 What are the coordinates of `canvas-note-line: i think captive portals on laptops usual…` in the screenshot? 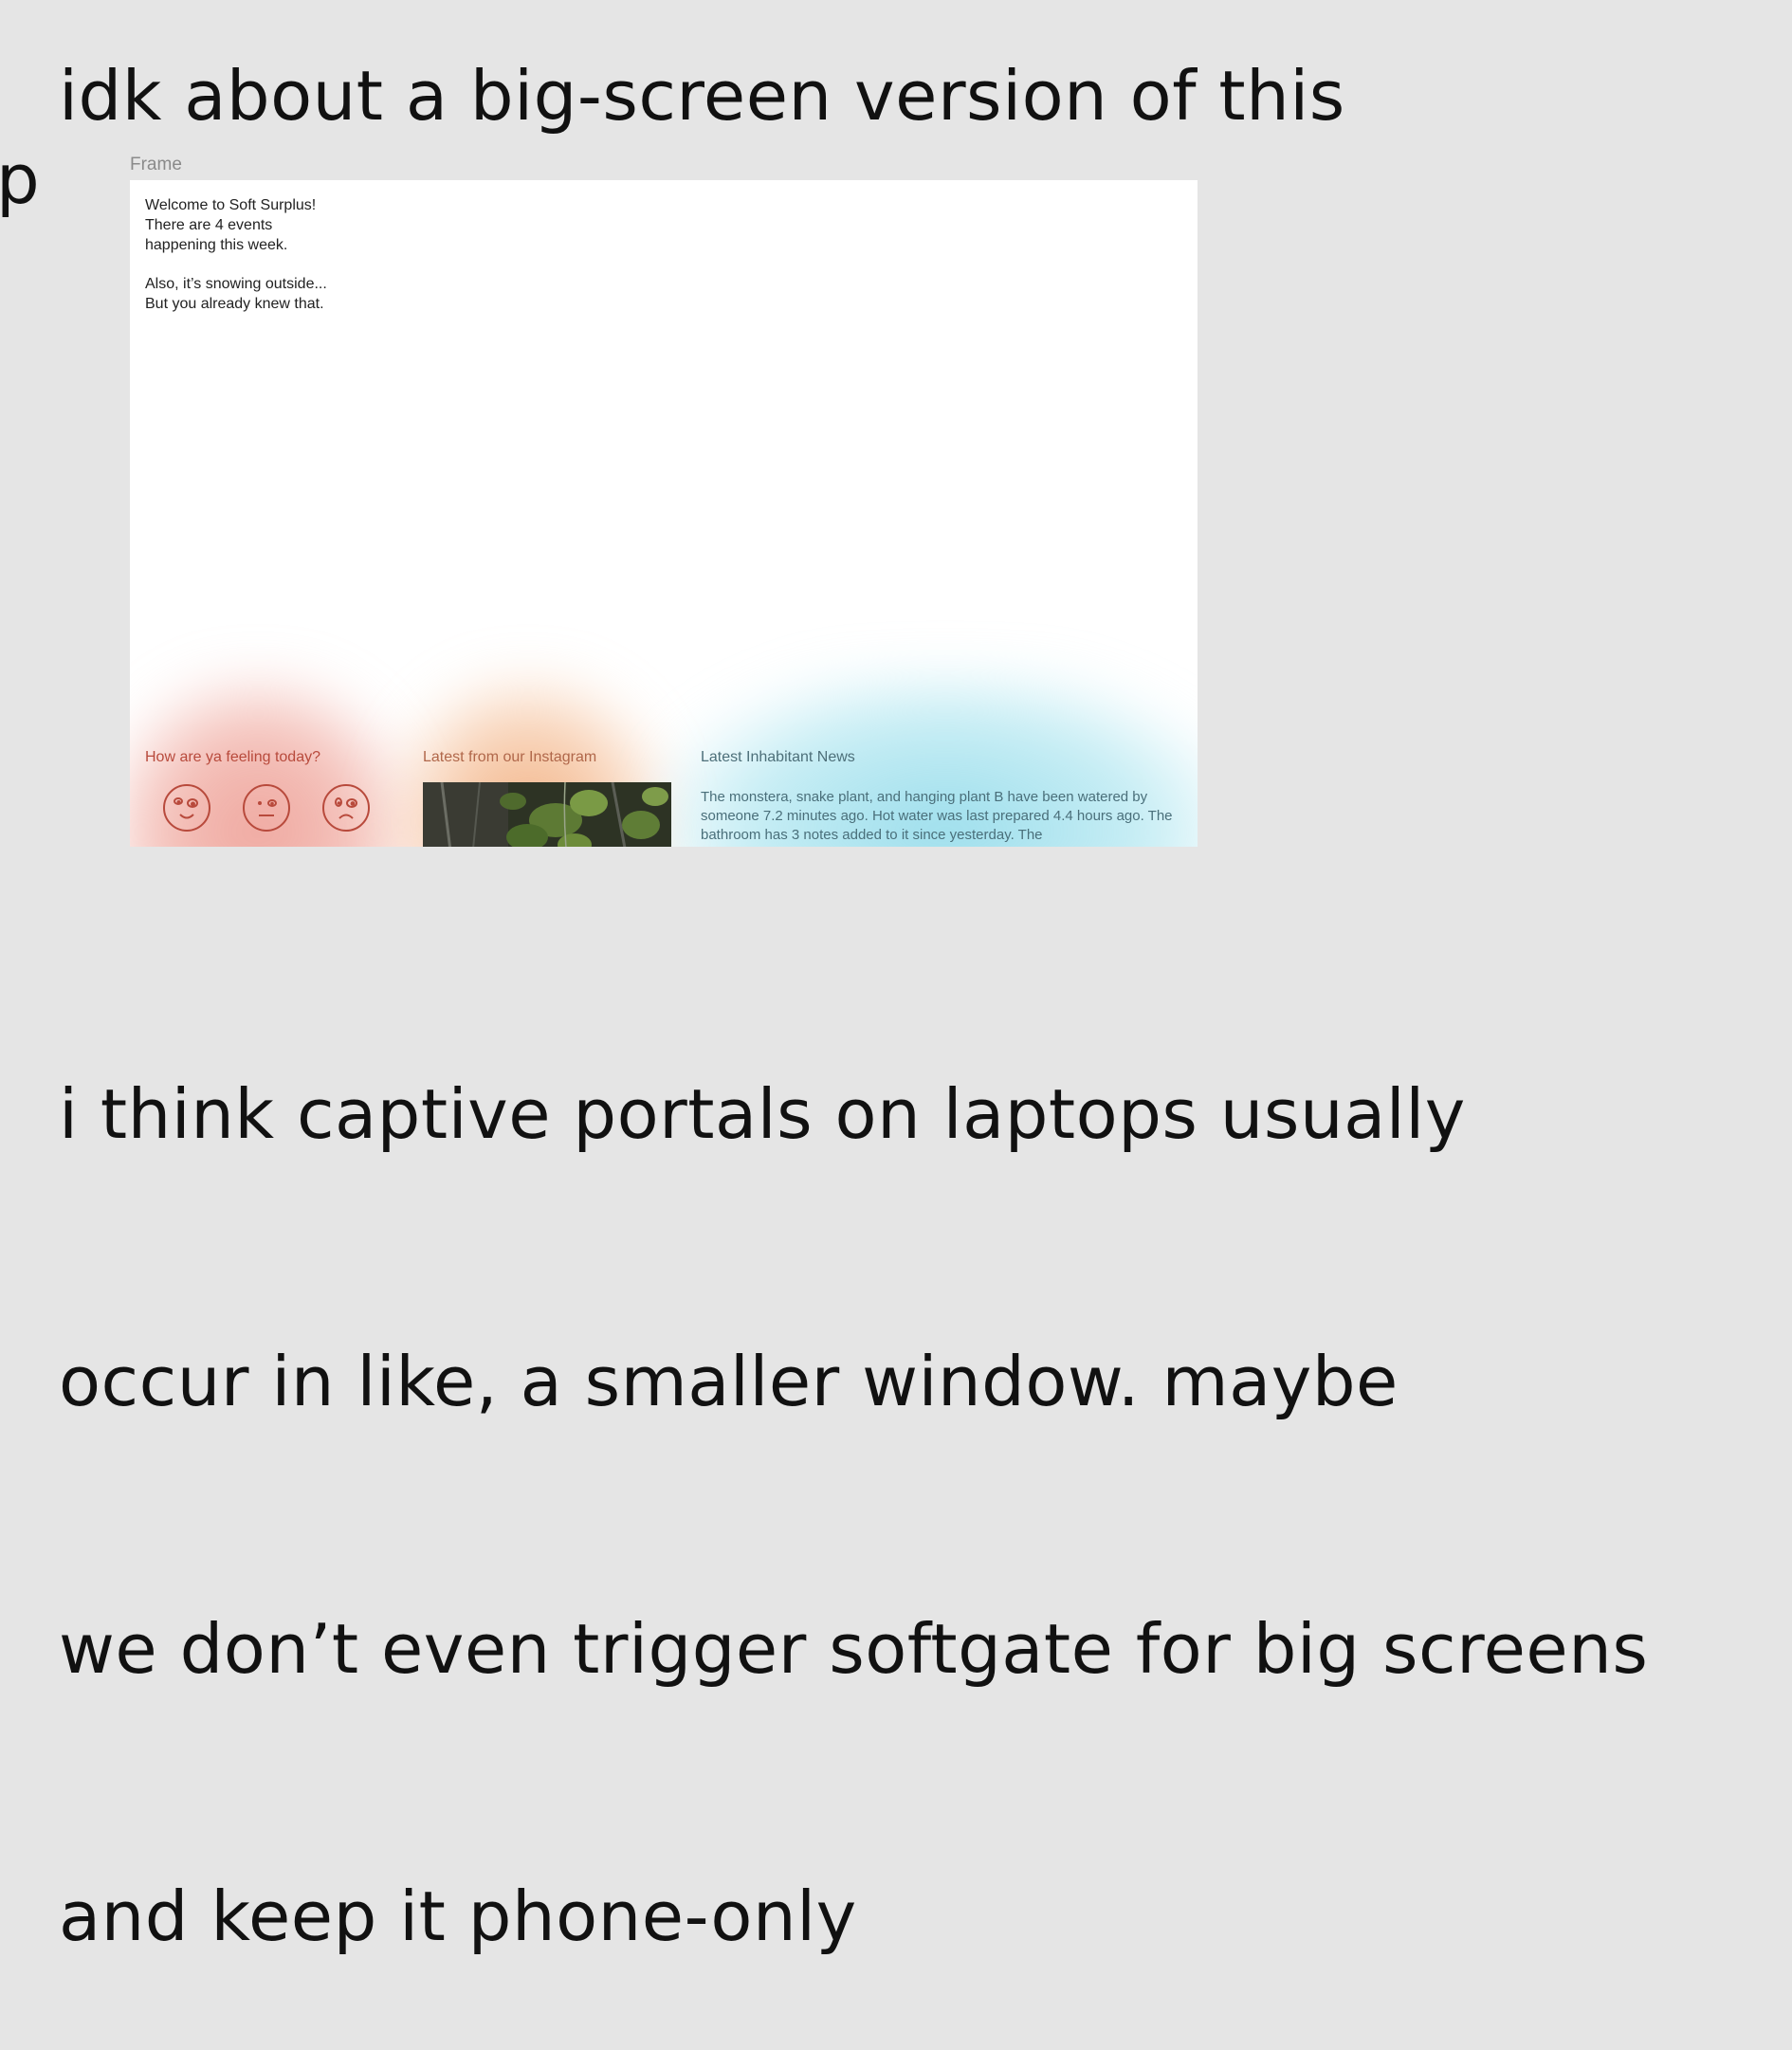 It's located at (762, 1114).